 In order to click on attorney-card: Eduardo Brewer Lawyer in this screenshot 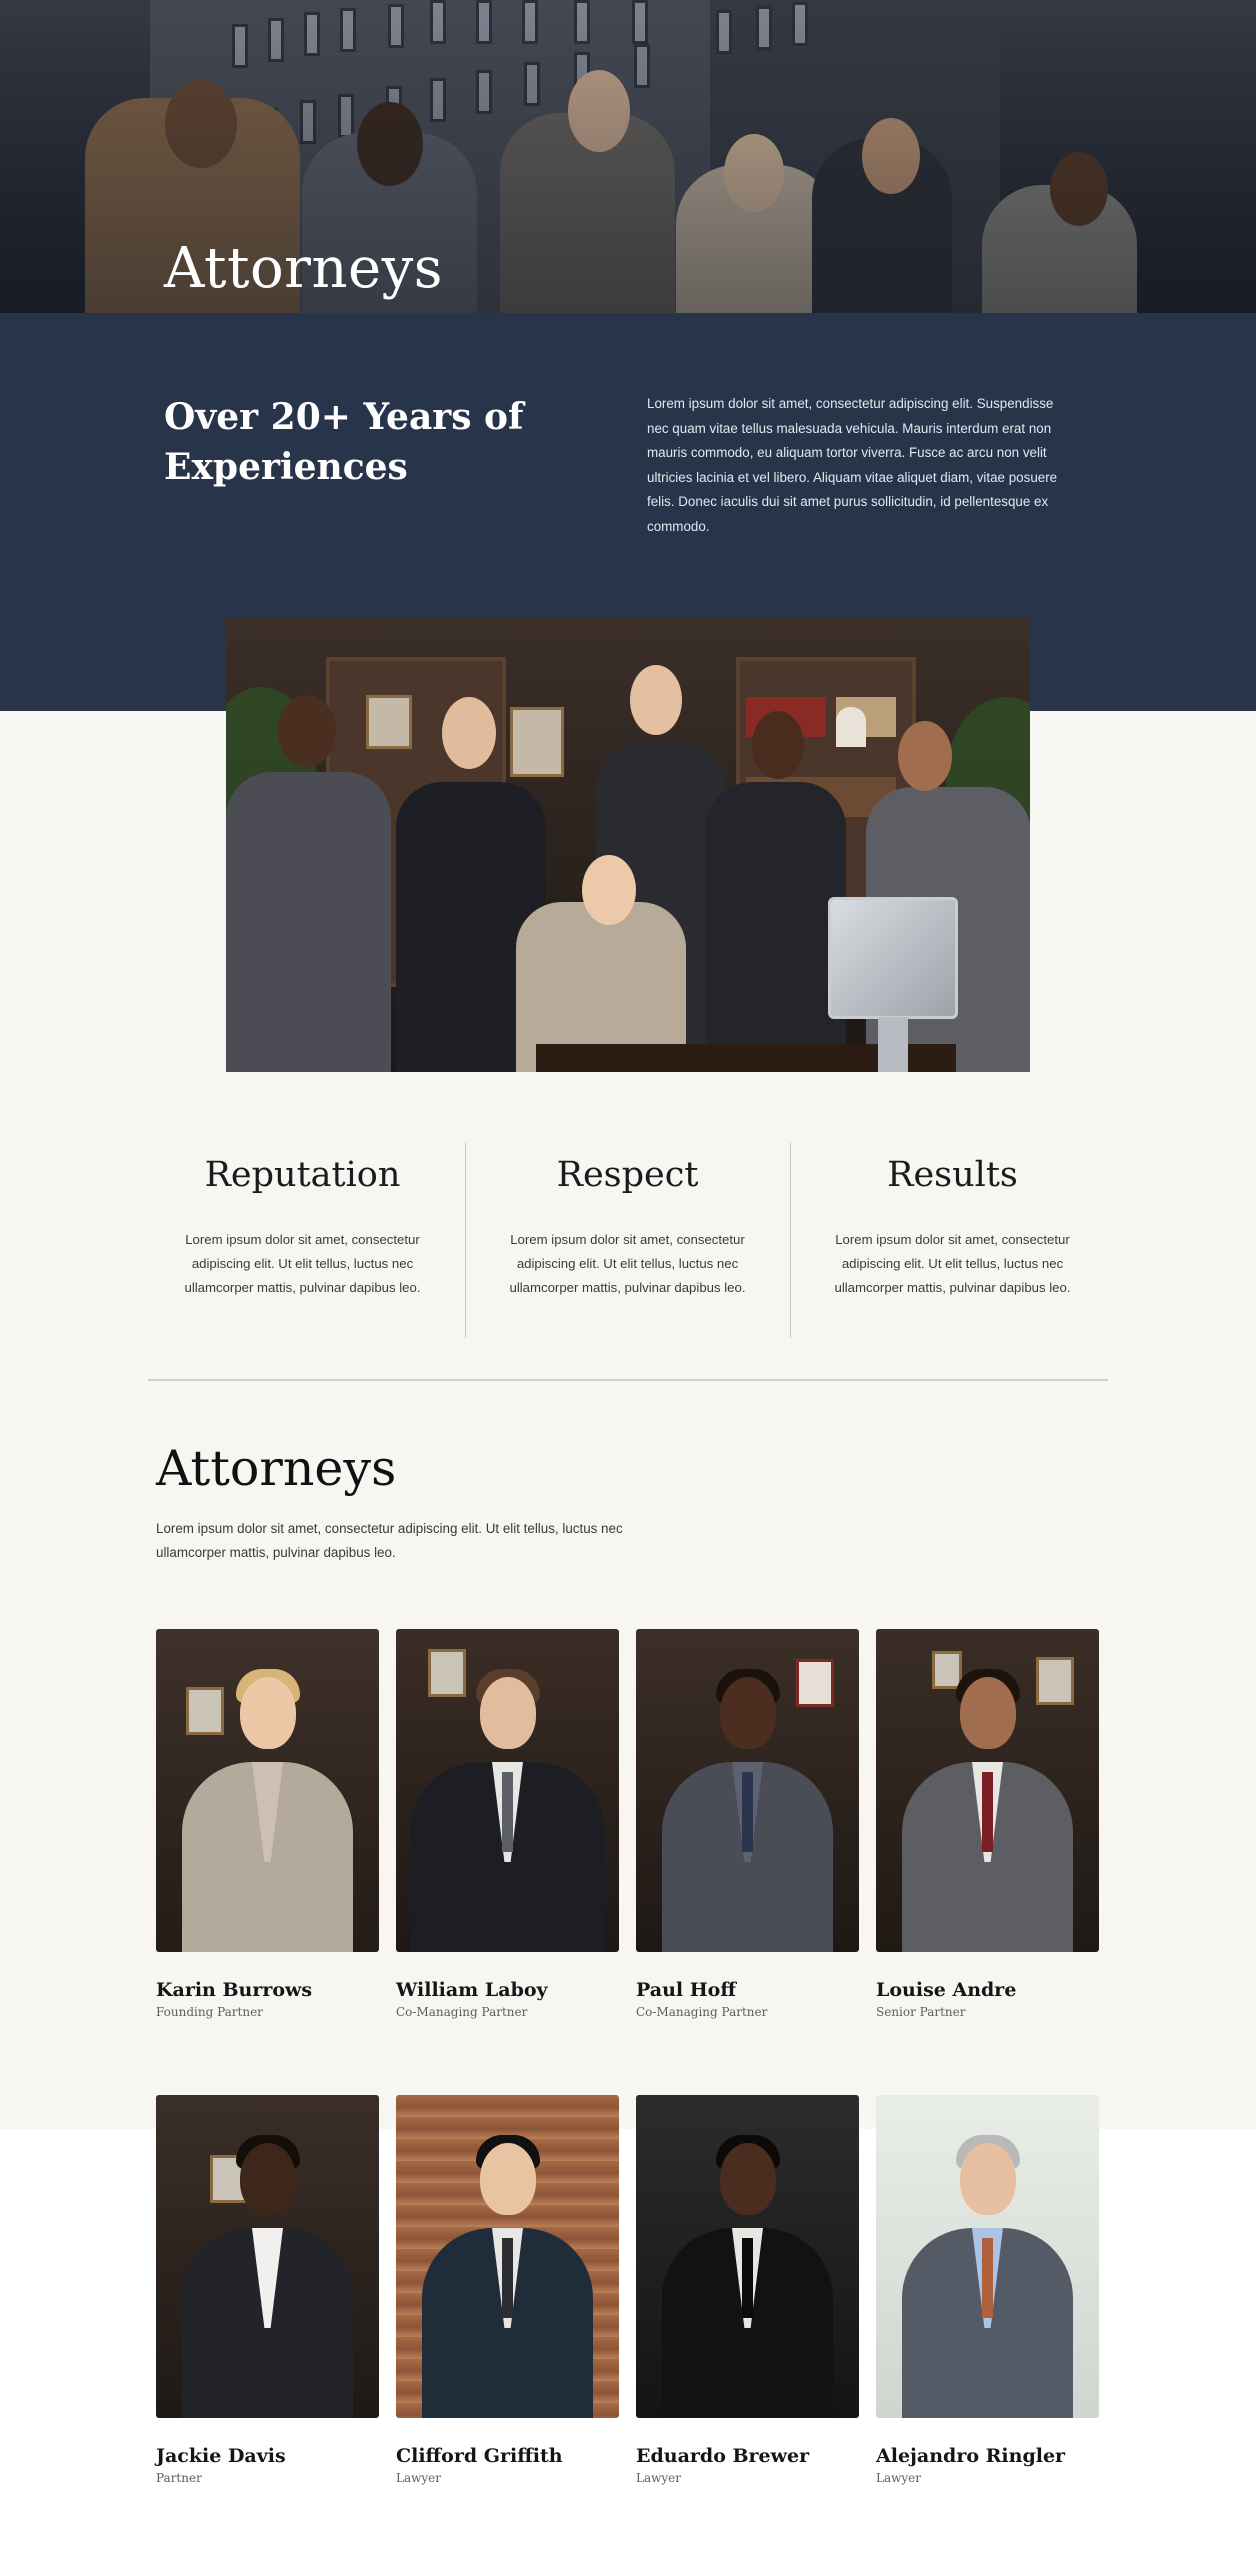, I will do `click(747, 2290)`.